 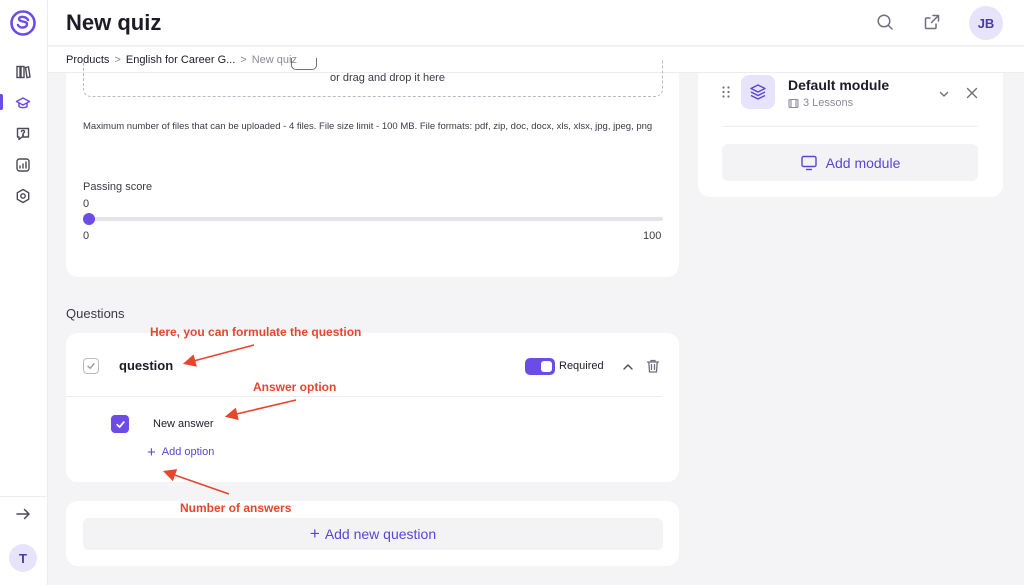 I want to click on file-drop-zone: or drag and drop it here, so click(x=373, y=77).